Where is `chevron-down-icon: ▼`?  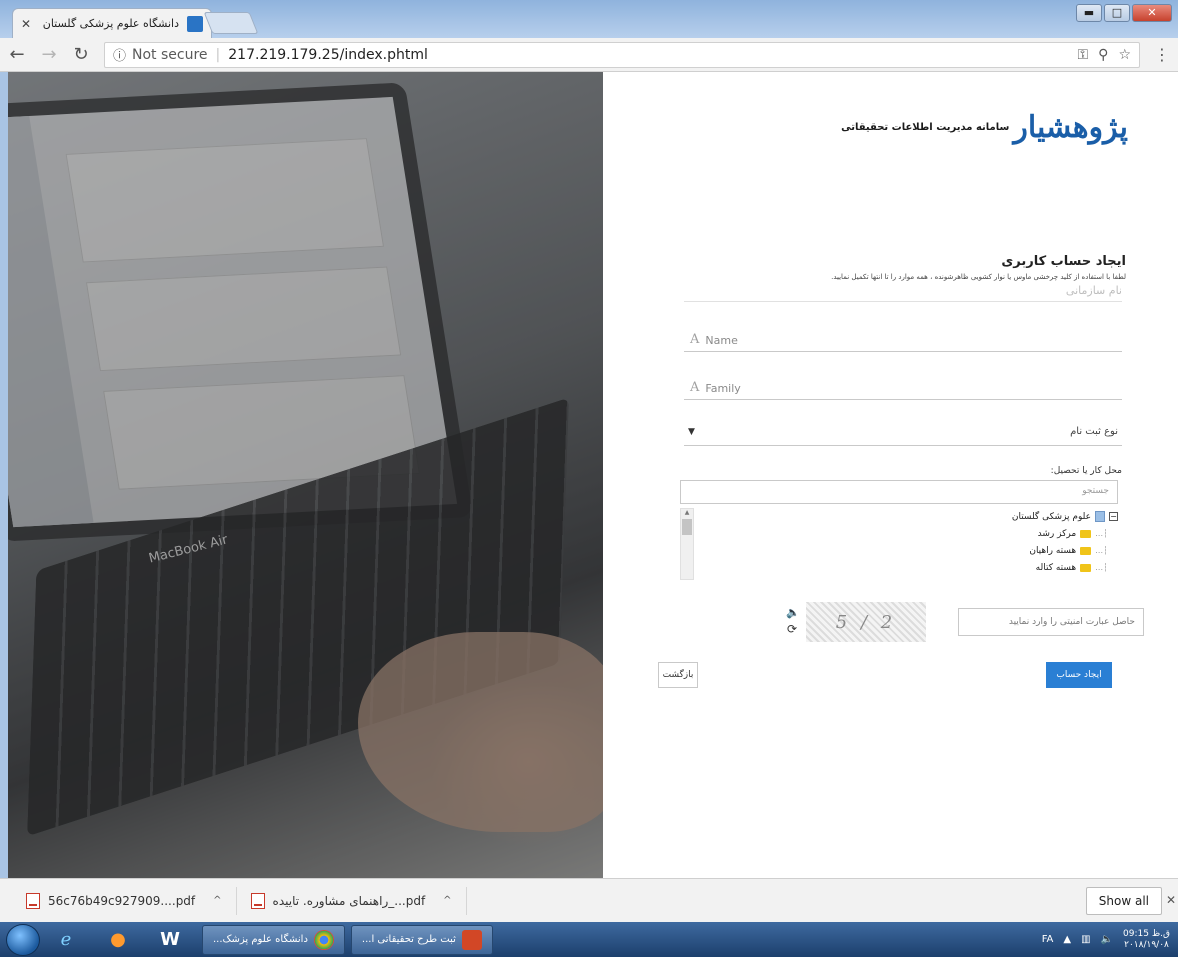 chevron-down-icon: ▼ is located at coordinates (691, 431).